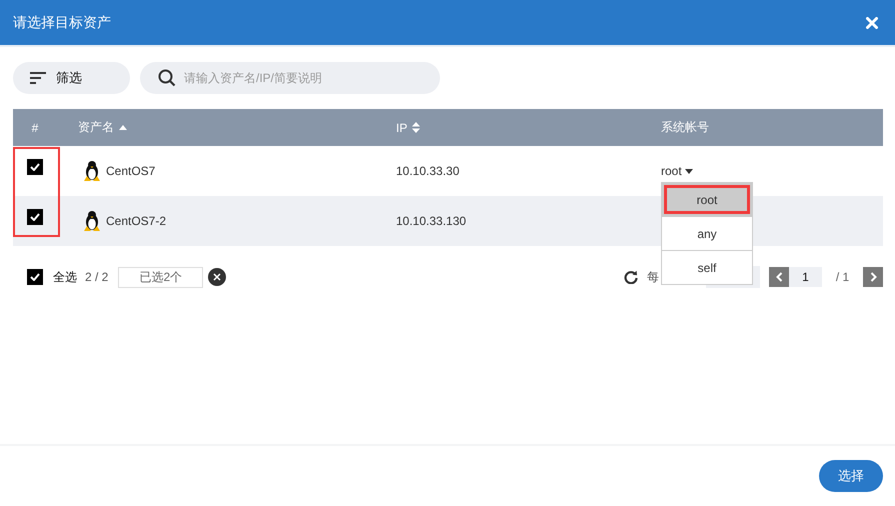 The width and height of the screenshot is (895, 506). I want to click on total-pages: / 1, so click(842, 277).